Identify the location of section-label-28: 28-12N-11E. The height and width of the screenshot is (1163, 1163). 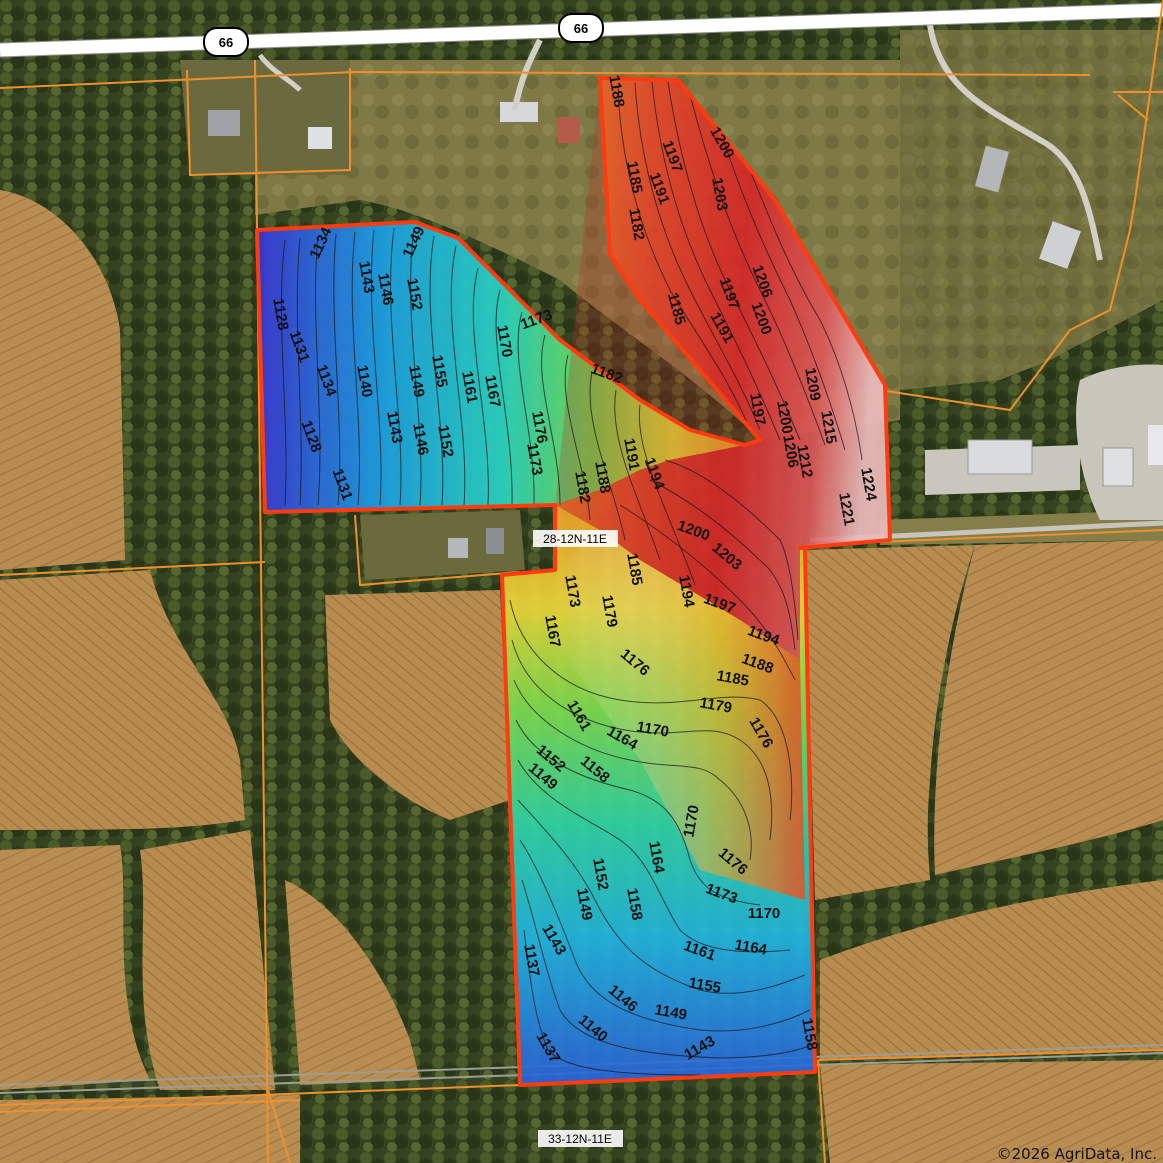
(575, 538).